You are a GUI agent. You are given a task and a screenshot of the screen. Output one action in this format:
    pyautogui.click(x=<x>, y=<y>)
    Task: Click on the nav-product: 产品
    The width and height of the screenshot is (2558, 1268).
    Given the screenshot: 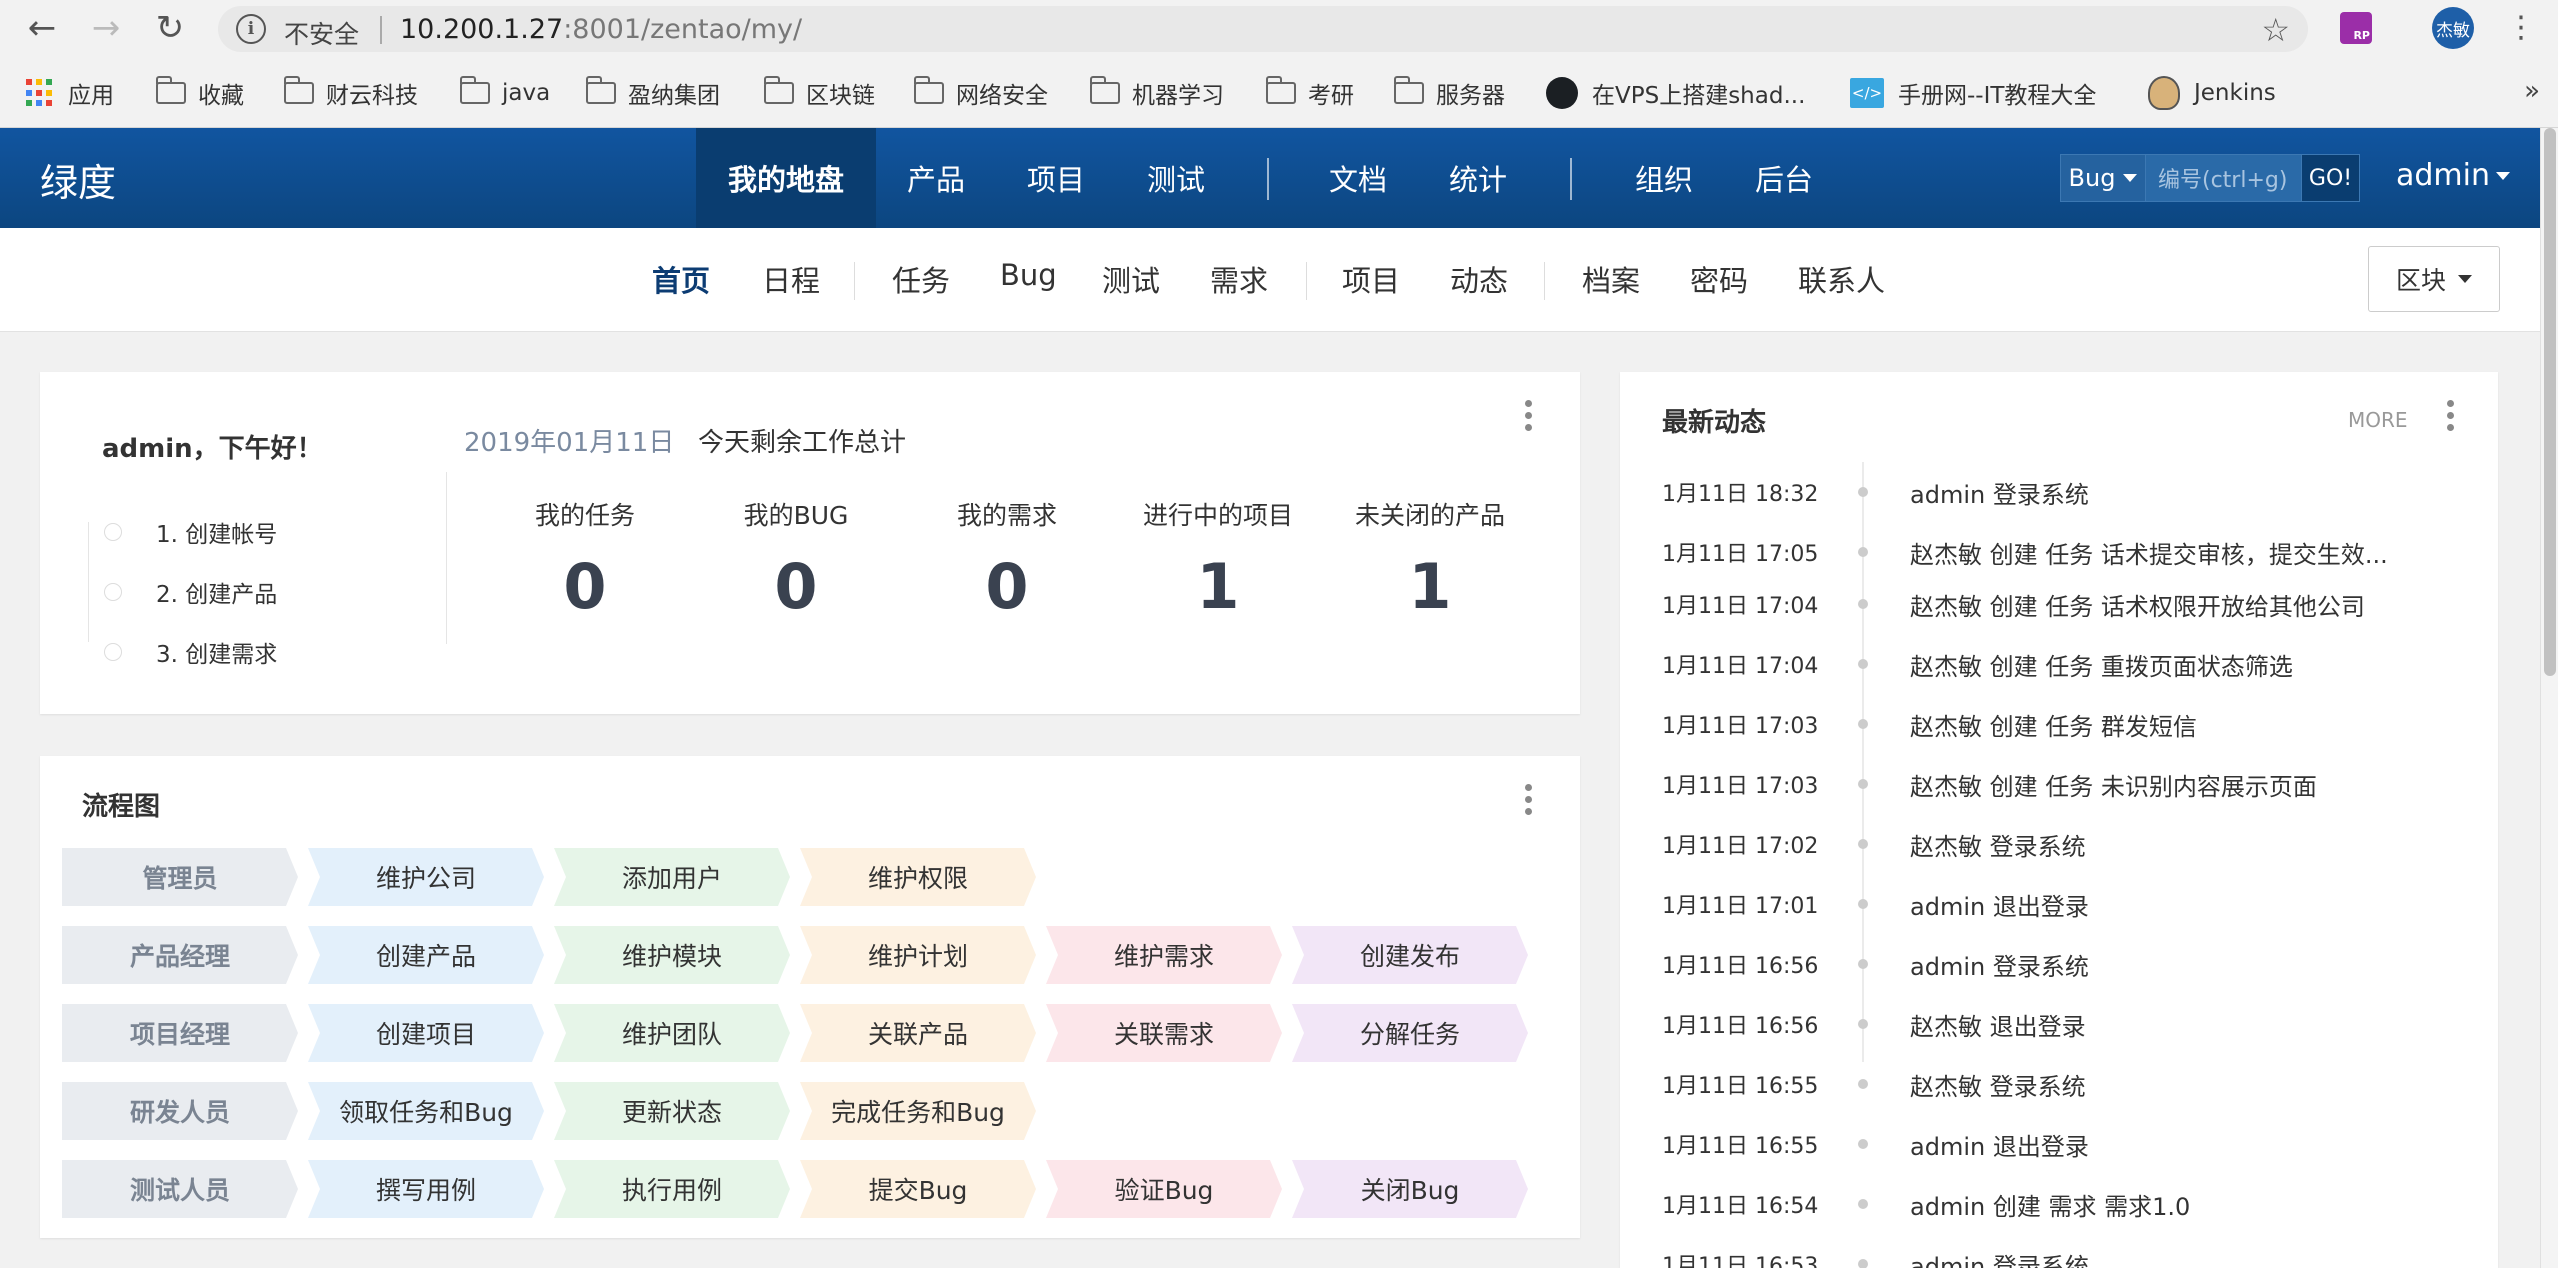 What is the action you would take?
    pyautogui.click(x=936, y=178)
    